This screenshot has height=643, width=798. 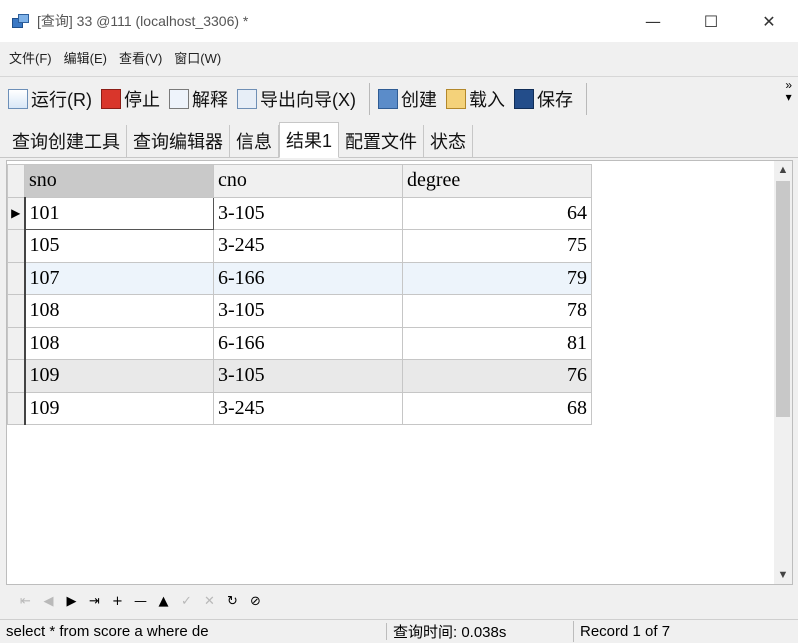 I want to click on cell-degree: 75, so click(x=497, y=246).